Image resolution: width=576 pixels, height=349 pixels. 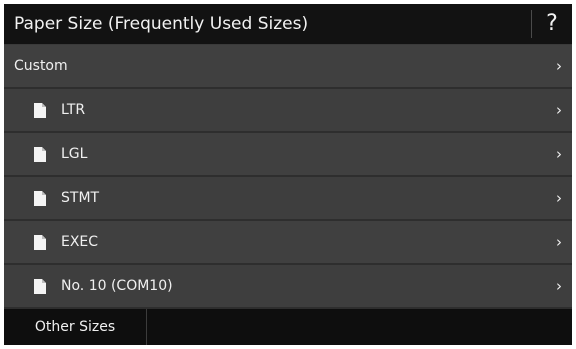 What do you see at coordinates (74, 154) in the screenshot?
I see `list-item-label: LGL` at bounding box center [74, 154].